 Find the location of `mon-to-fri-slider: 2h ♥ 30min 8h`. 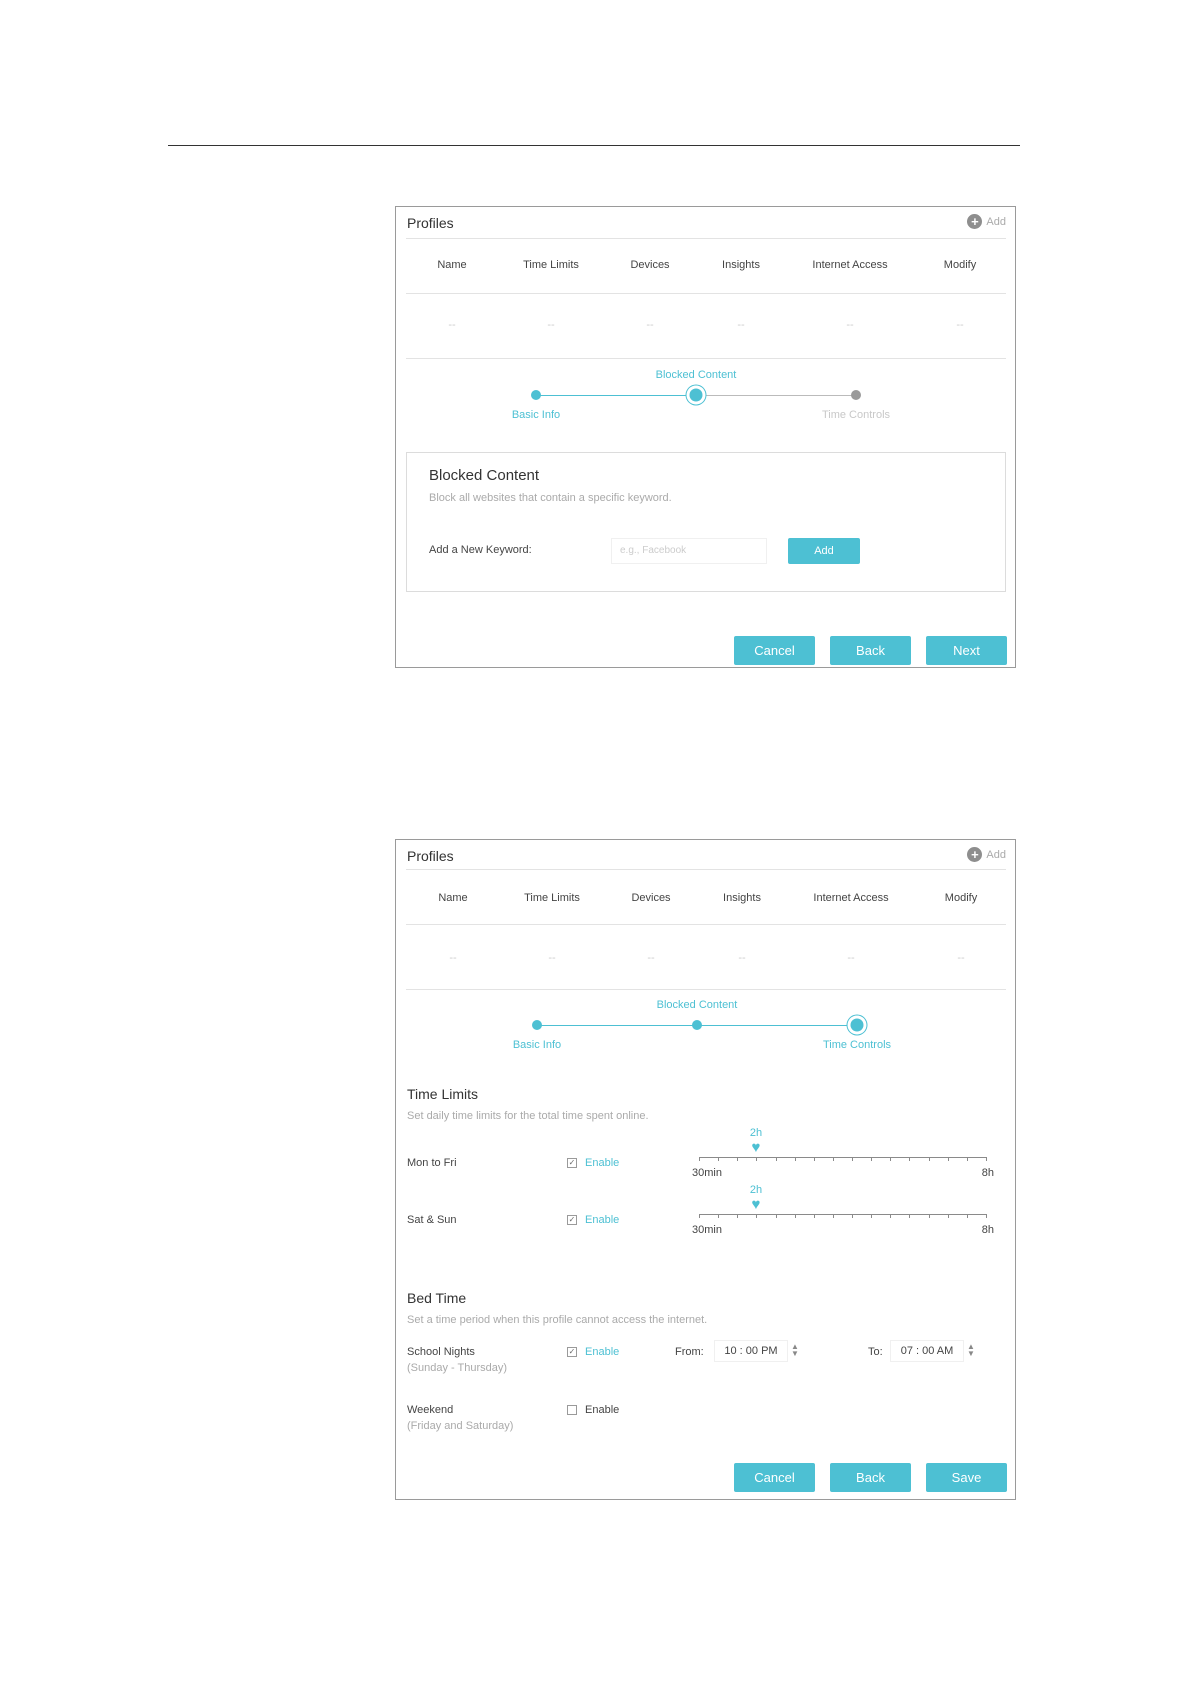

mon-to-fri-slider: 2h ♥ 30min 8h is located at coordinates (843, 1157).